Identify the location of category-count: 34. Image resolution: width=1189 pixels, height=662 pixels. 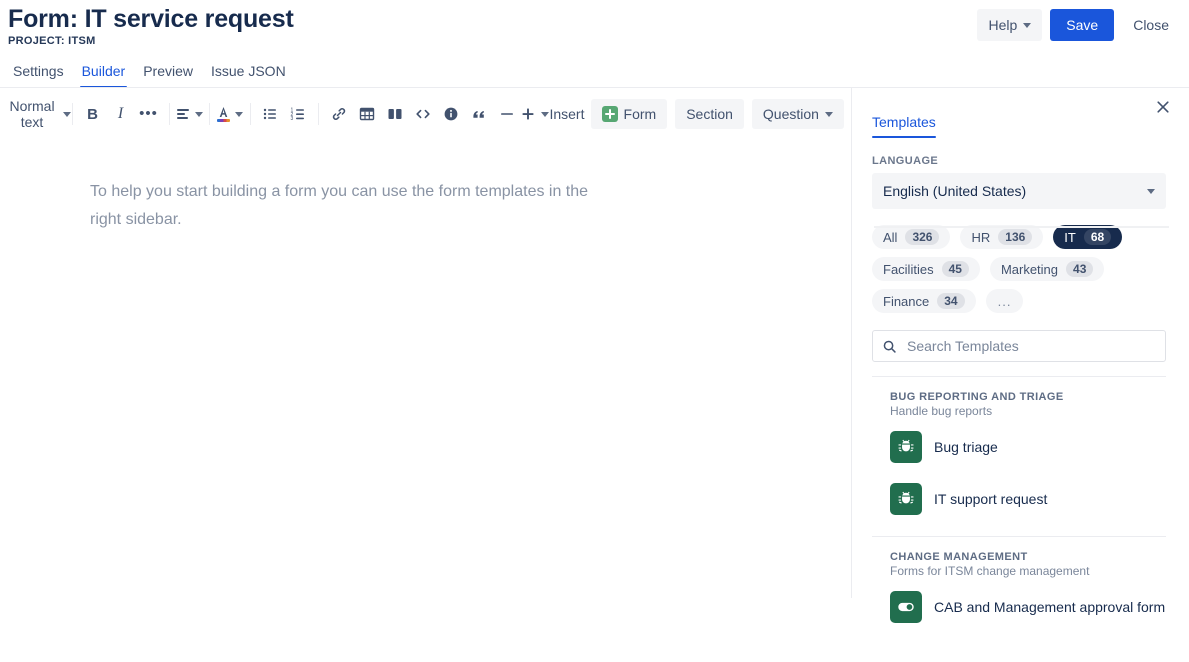
(951, 301).